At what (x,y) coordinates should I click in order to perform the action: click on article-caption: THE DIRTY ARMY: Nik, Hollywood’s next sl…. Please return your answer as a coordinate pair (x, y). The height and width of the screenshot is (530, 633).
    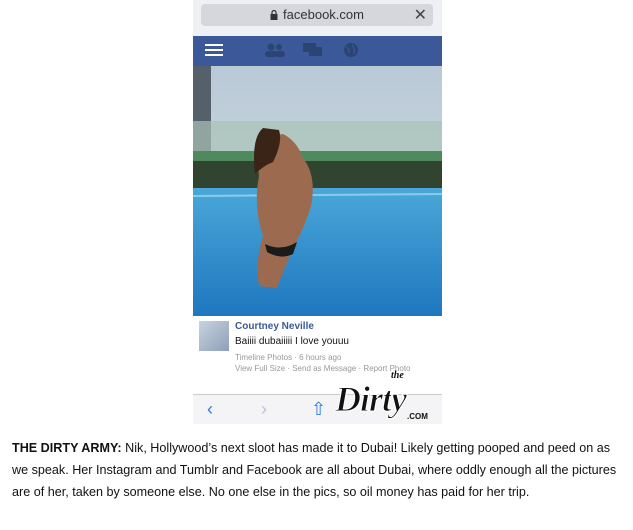
    Looking at the image, I should click on (318, 470).